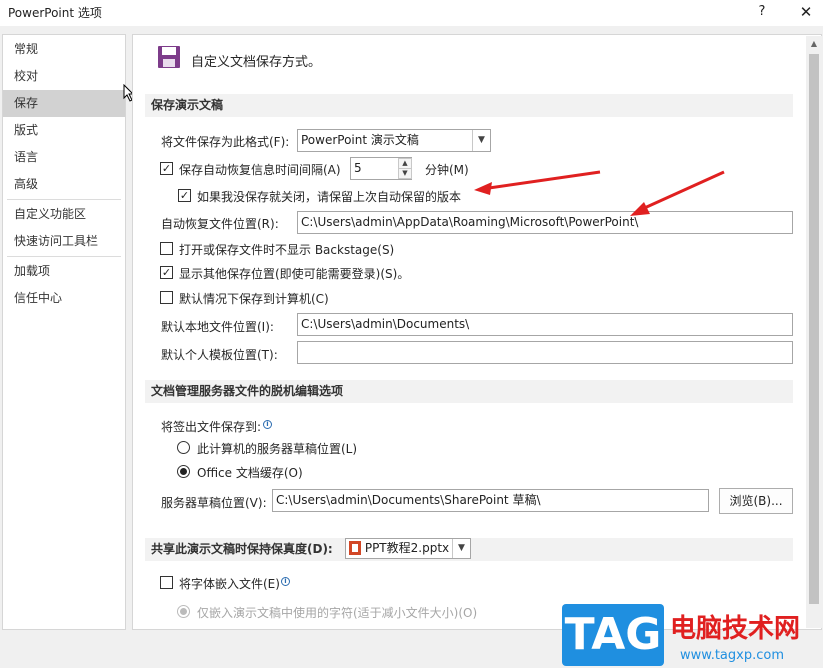 This screenshot has height=668, width=823. What do you see at coordinates (64, 130) in the screenshot?
I see `sidebar-item-layout: 版式` at bounding box center [64, 130].